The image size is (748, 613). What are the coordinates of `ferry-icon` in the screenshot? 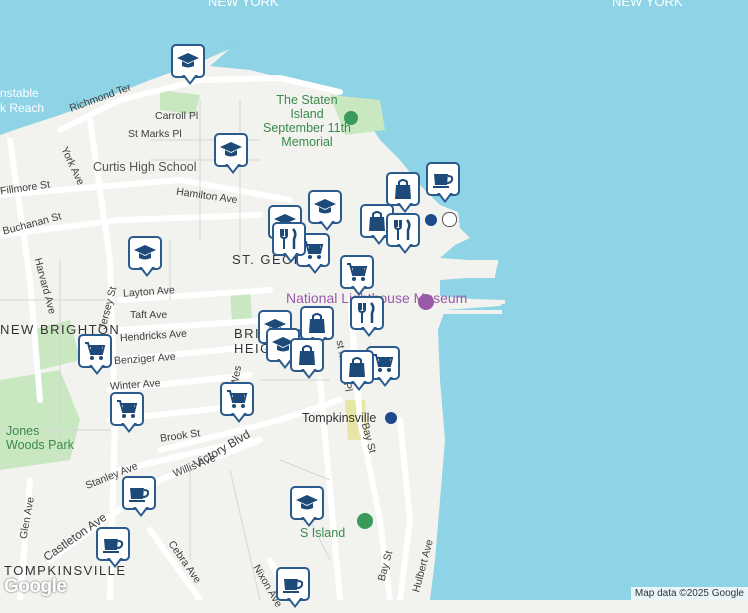 It's located at (449, 219).